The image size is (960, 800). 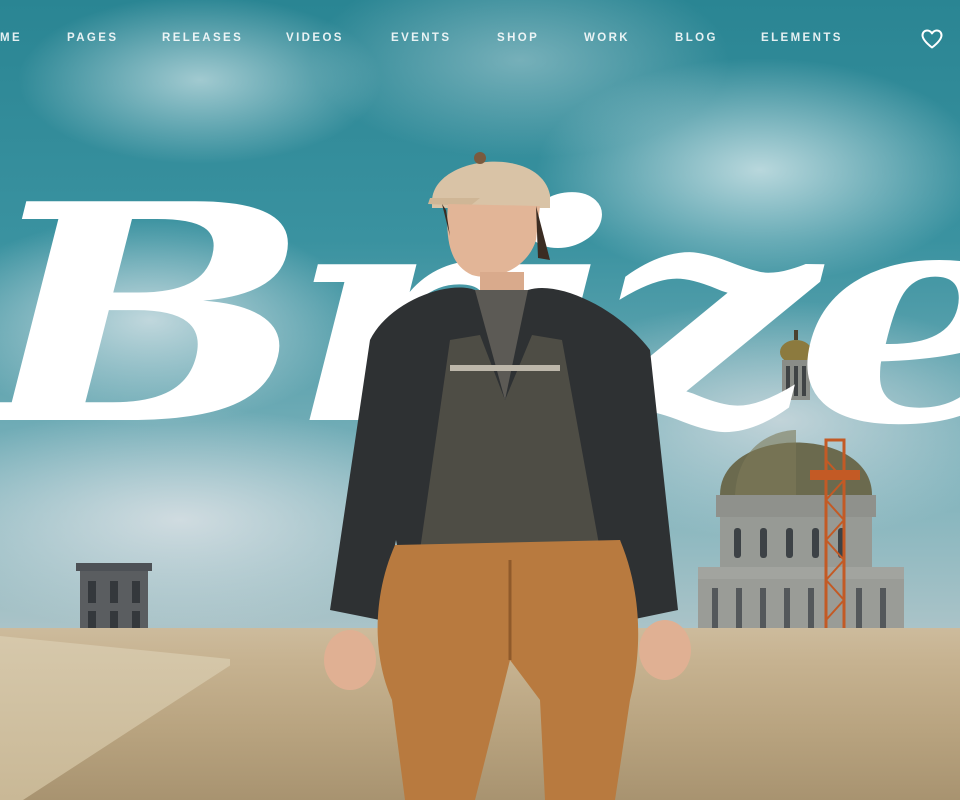 What do you see at coordinates (607, 38) in the screenshot?
I see `nav-item-work: WORK` at bounding box center [607, 38].